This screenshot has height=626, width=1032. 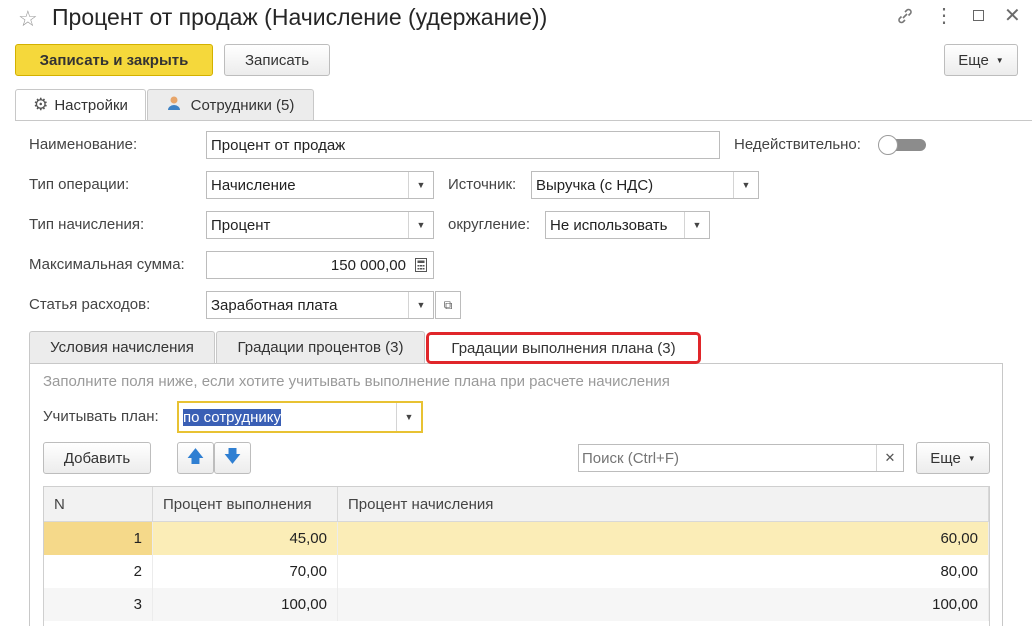 I want to click on consider-plan-value: по сотруднику, so click(x=232, y=417).